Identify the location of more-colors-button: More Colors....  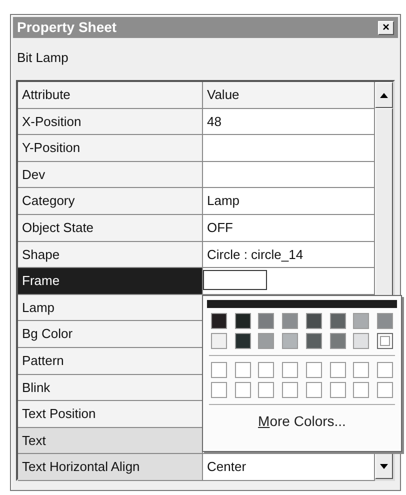
(302, 421).